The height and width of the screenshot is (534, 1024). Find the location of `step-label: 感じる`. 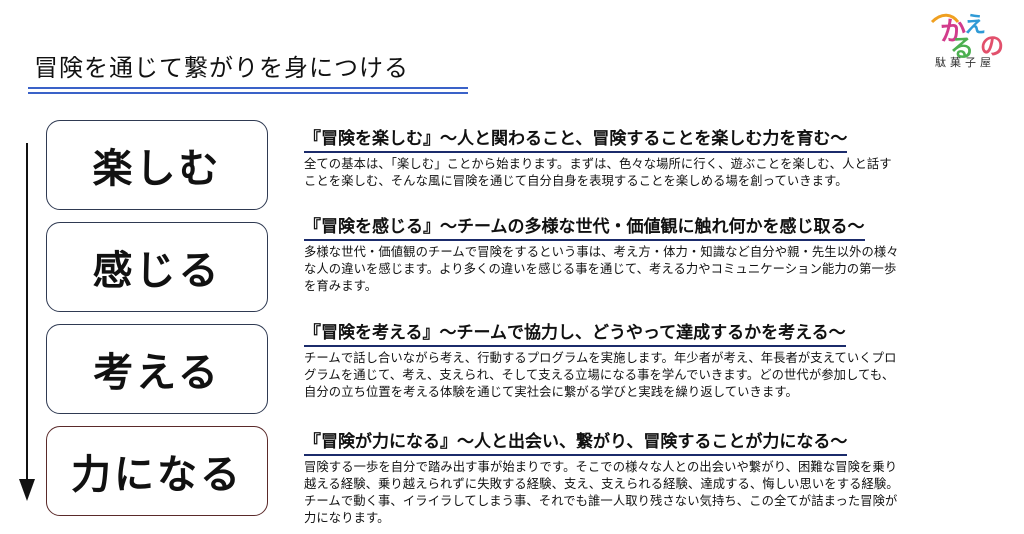

step-label: 感じる is located at coordinates (157, 271).